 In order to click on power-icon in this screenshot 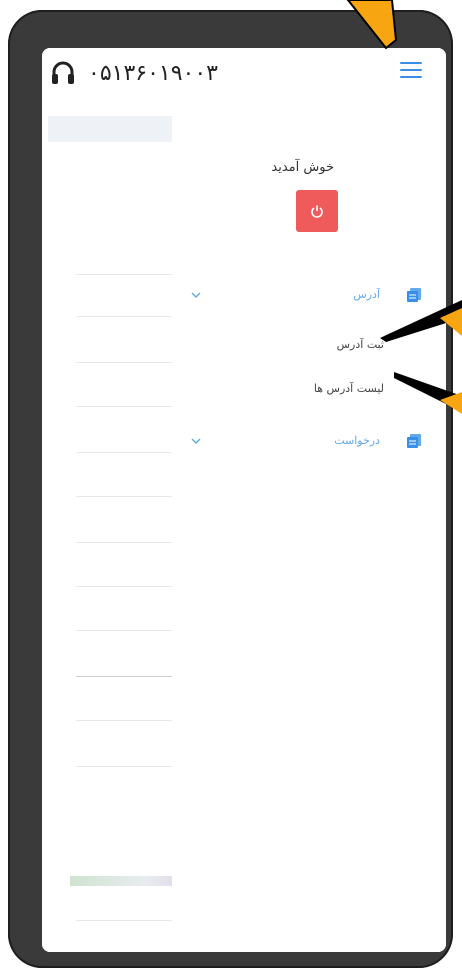, I will do `click(317, 211)`.